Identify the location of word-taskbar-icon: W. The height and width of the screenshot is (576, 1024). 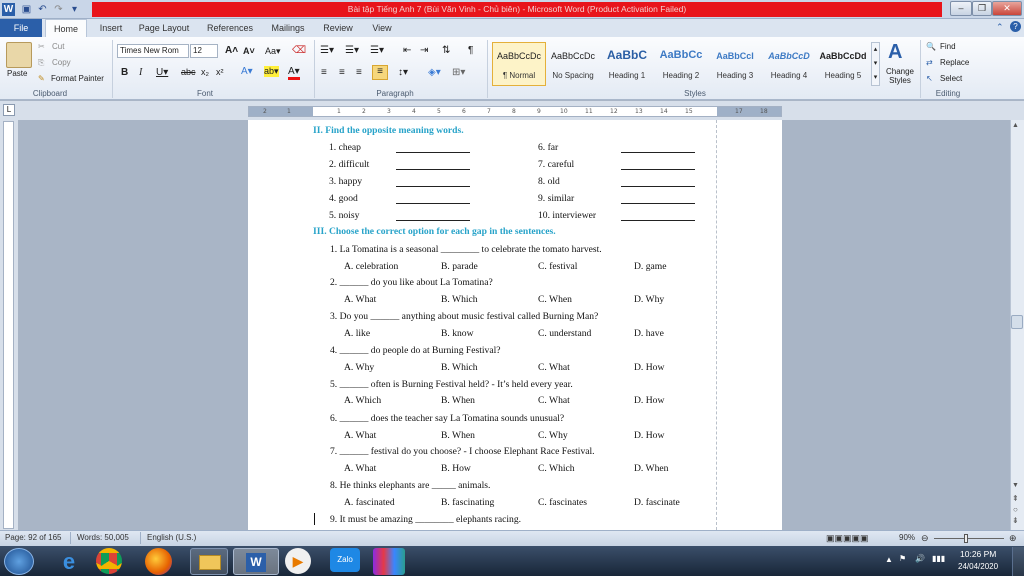
(256, 561).